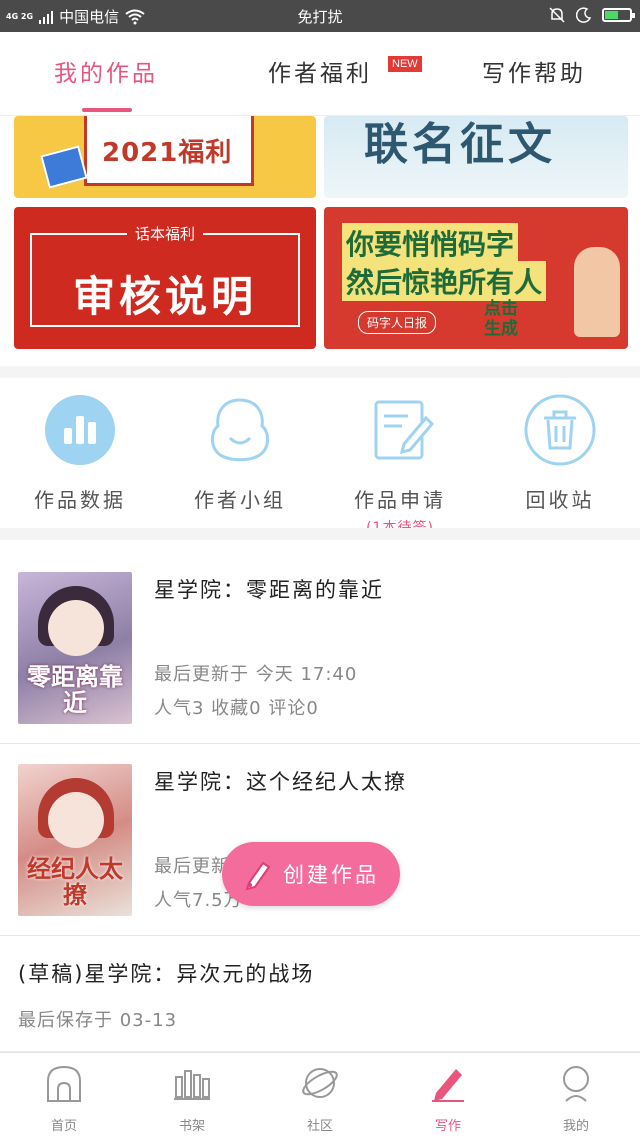 The height and width of the screenshot is (1138, 640). I want to click on tab-my-works: 我的作品, so click(106, 71).